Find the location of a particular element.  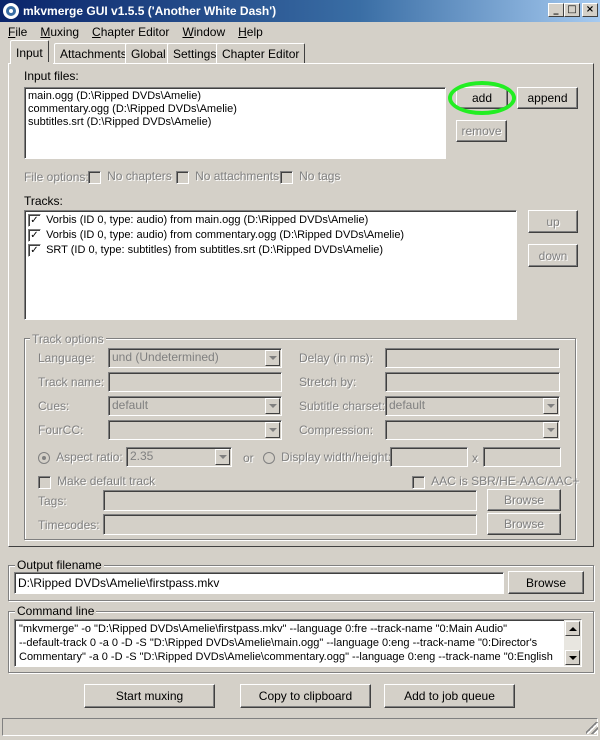

aspect-ratio-radio: Aspect ratio: is located at coordinates (80, 457).